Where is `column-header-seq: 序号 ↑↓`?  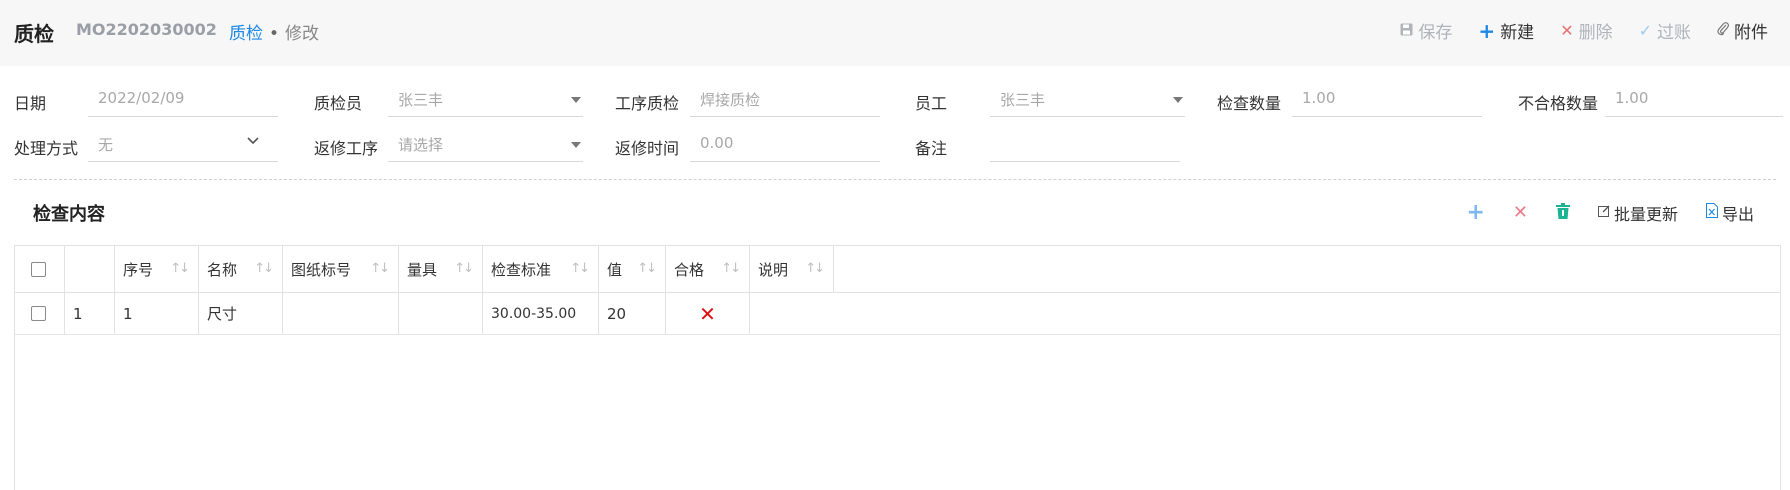
column-header-seq: 序号 ↑↓ is located at coordinates (157, 269).